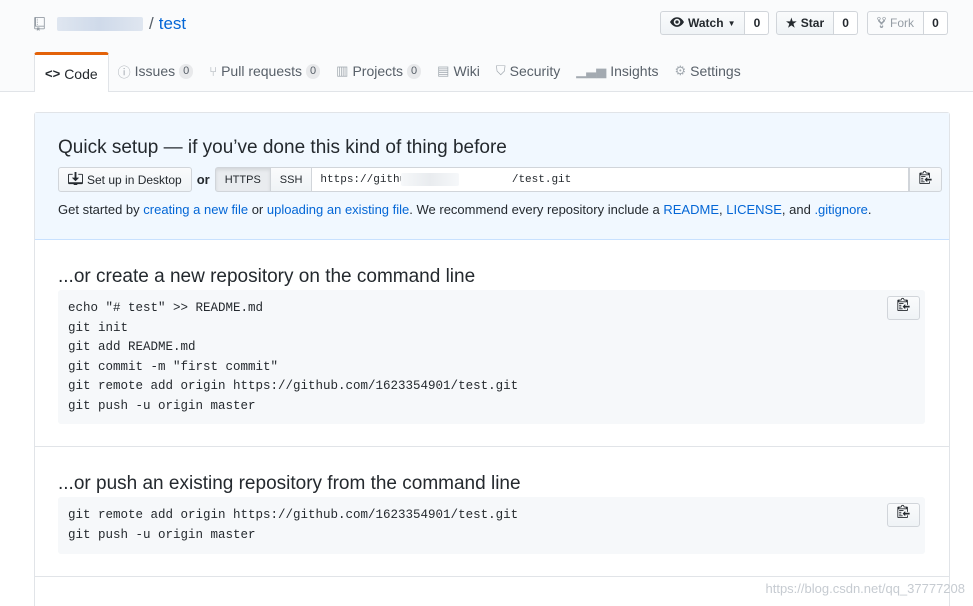 Image resolution: width=973 pixels, height=606 pixels. I want to click on book-icon: ▤, so click(443, 70).